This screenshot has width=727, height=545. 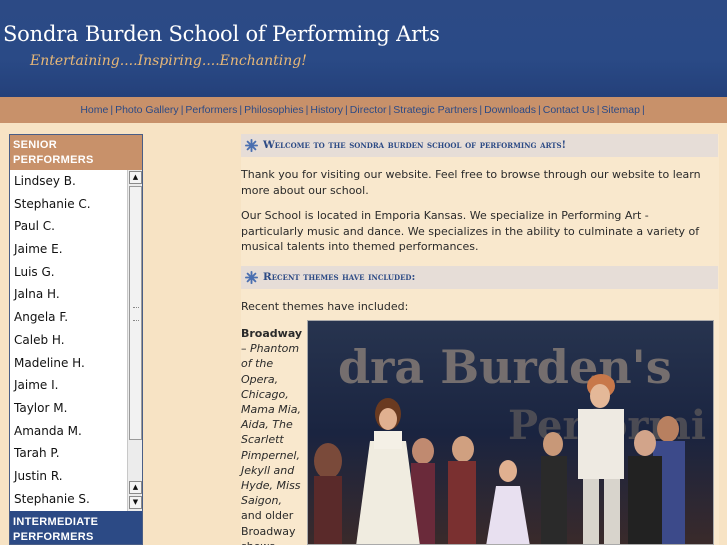 I want to click on list-item: Paul C., so click(x=69, y=226).